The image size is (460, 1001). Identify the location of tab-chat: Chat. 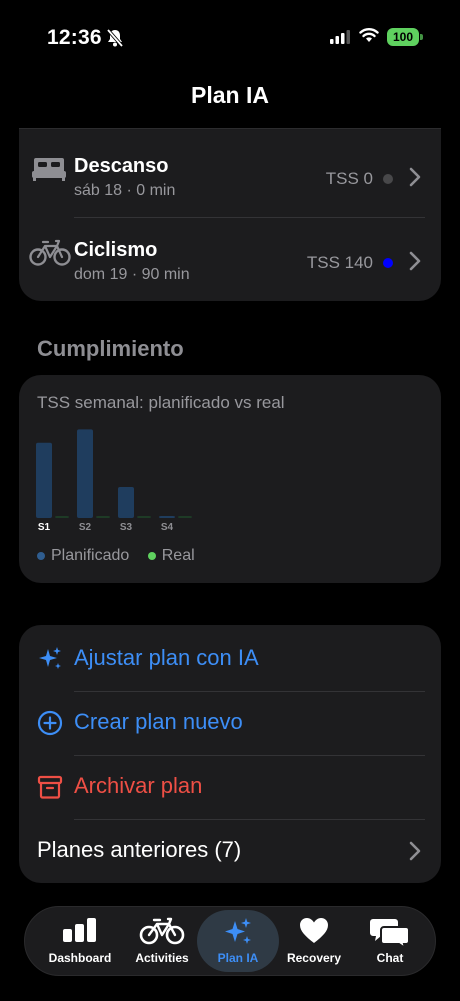
(390, 941).